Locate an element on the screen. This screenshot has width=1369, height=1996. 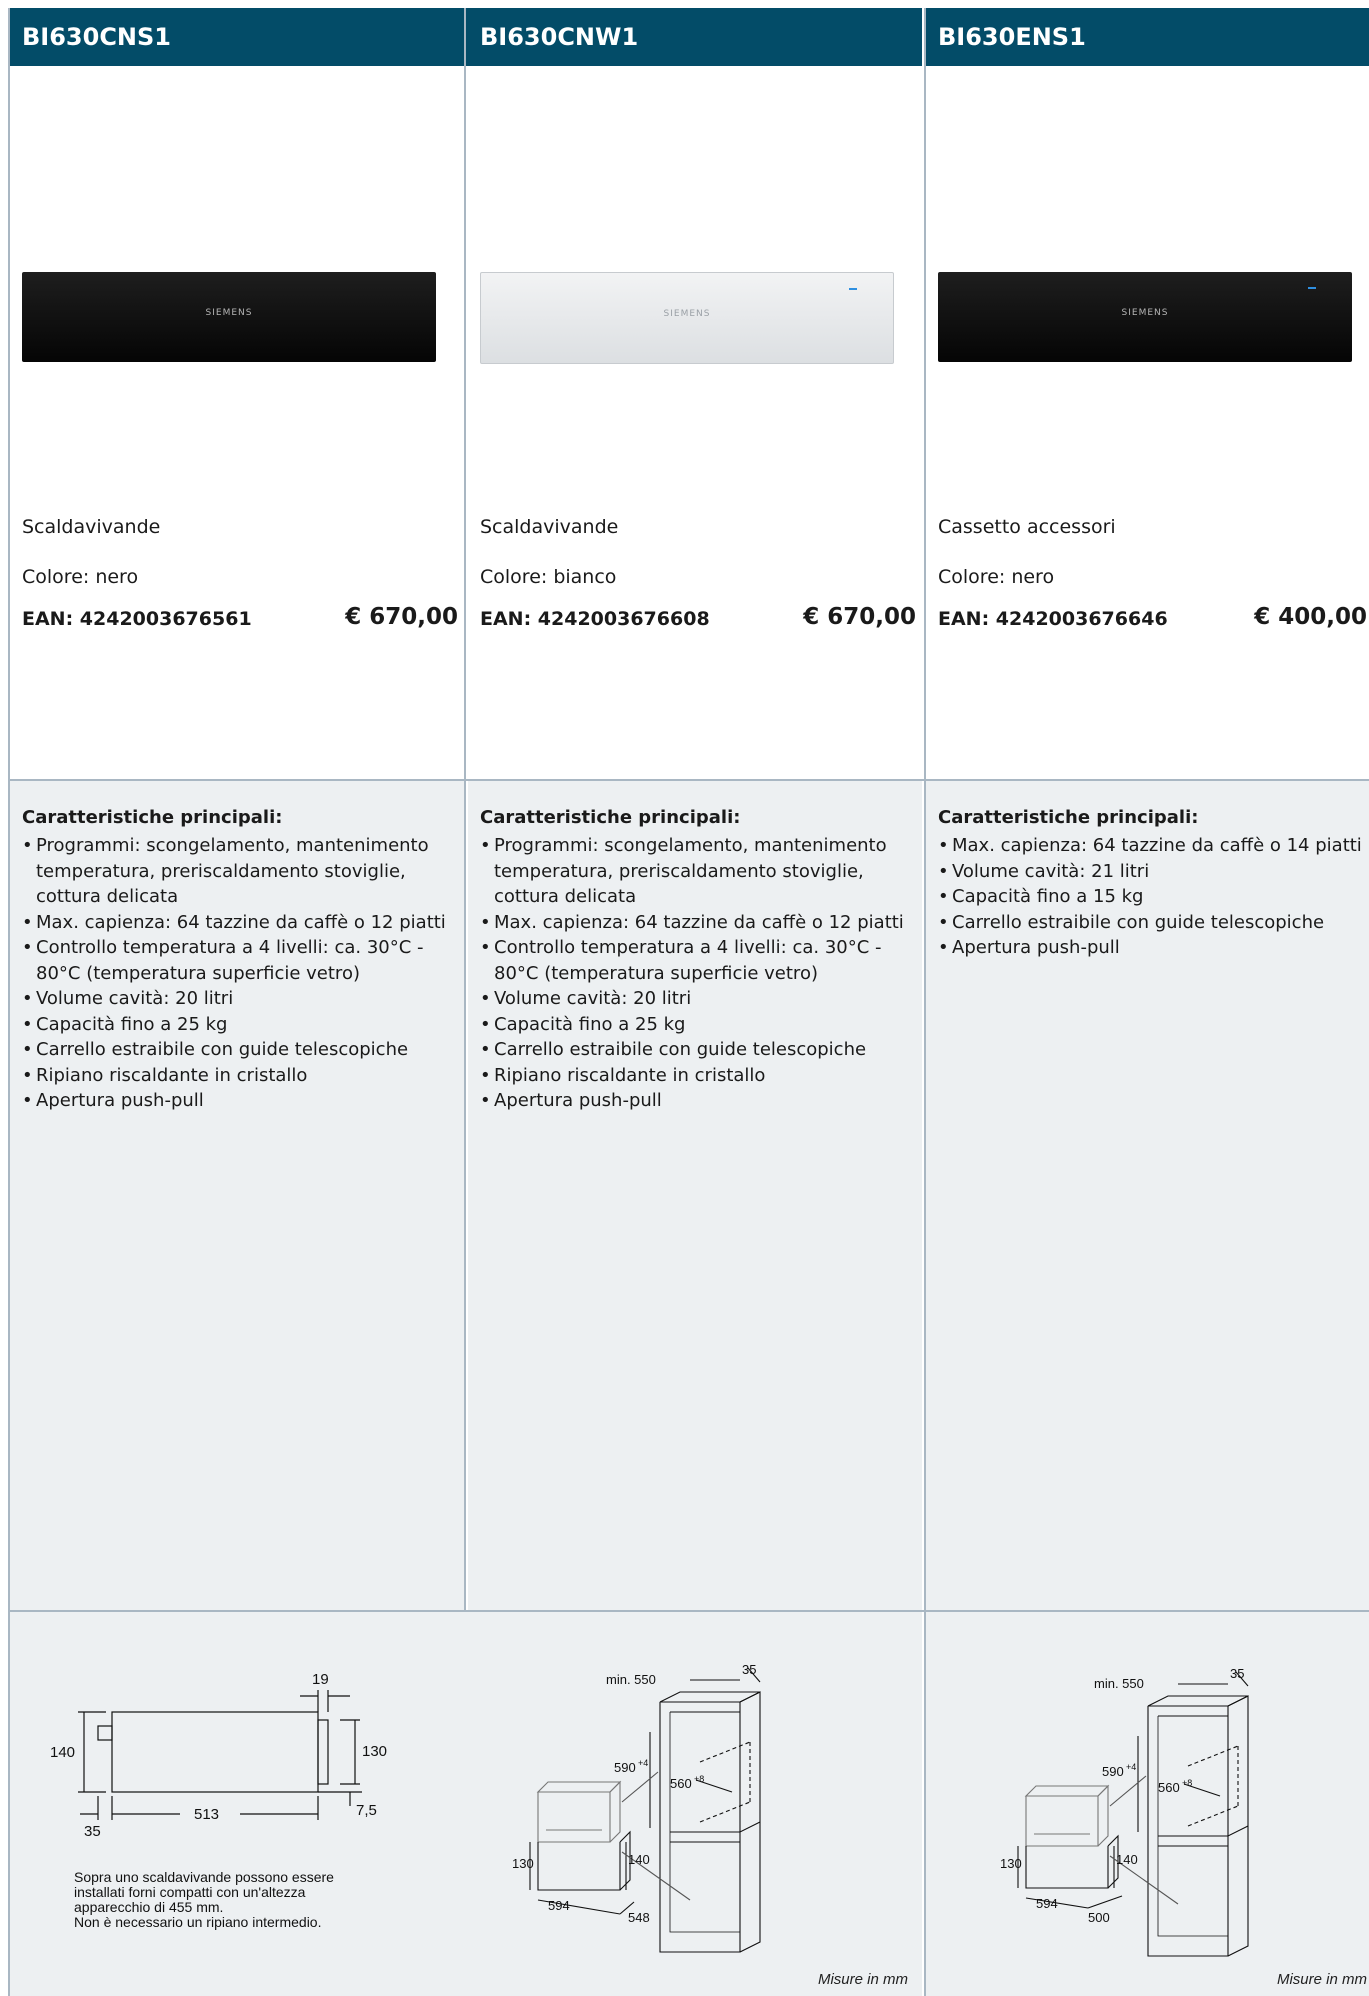
dimension-label: 7,5 is located at coordinates (366, 1810).